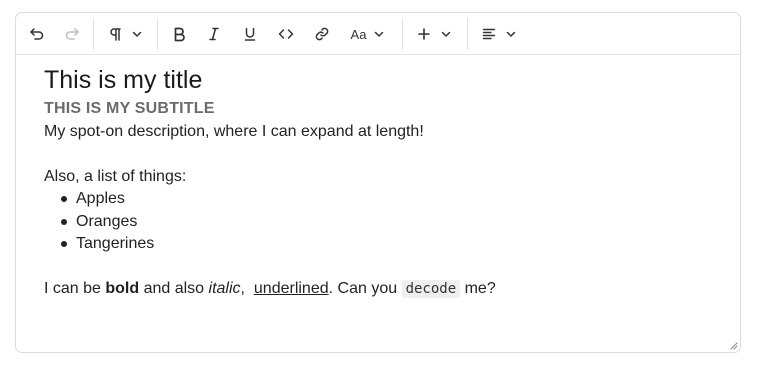 Image resolution: width=762 pixels, height=379 pixels. What do you see at coordinates (489, 34) in the screenshot?
I see `align-left-icon` at bounding box center [489, 34].